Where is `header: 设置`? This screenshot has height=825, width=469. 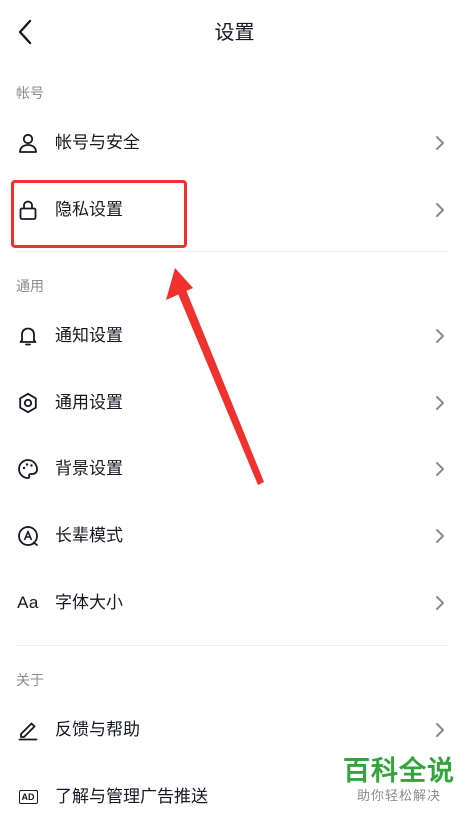 header: 设置 is located at coordinates (234, 32).